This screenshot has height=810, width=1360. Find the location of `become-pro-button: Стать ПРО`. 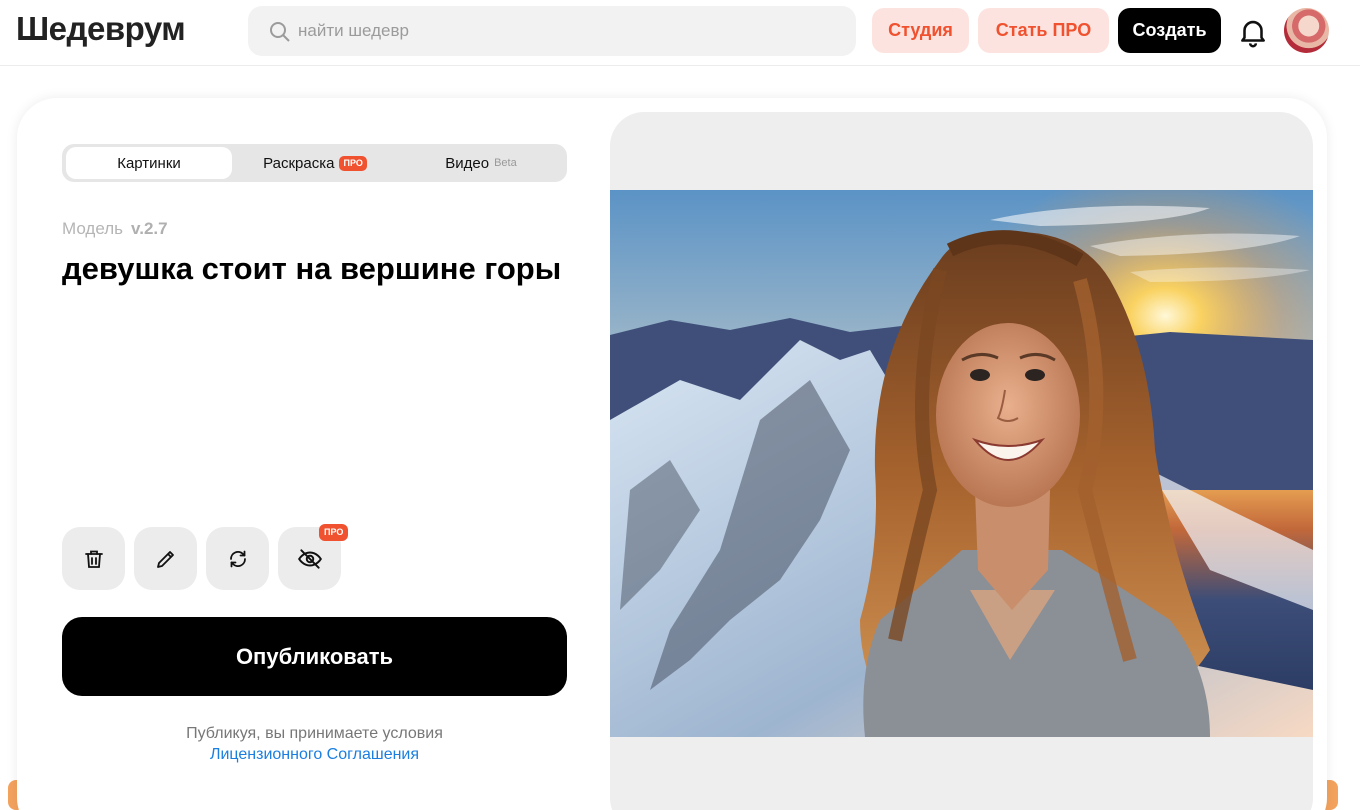

become-pro-button: Стать ПРО is located at coordinates (1043, 30).